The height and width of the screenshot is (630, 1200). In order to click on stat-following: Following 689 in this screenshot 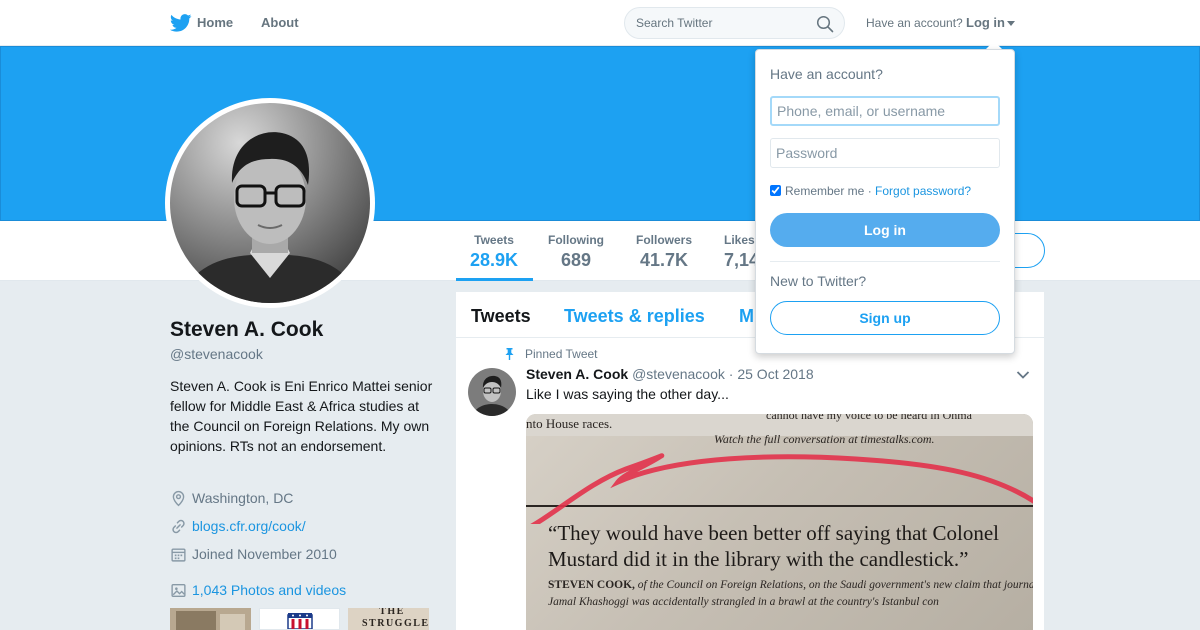, I will do `click(576, 252)`.